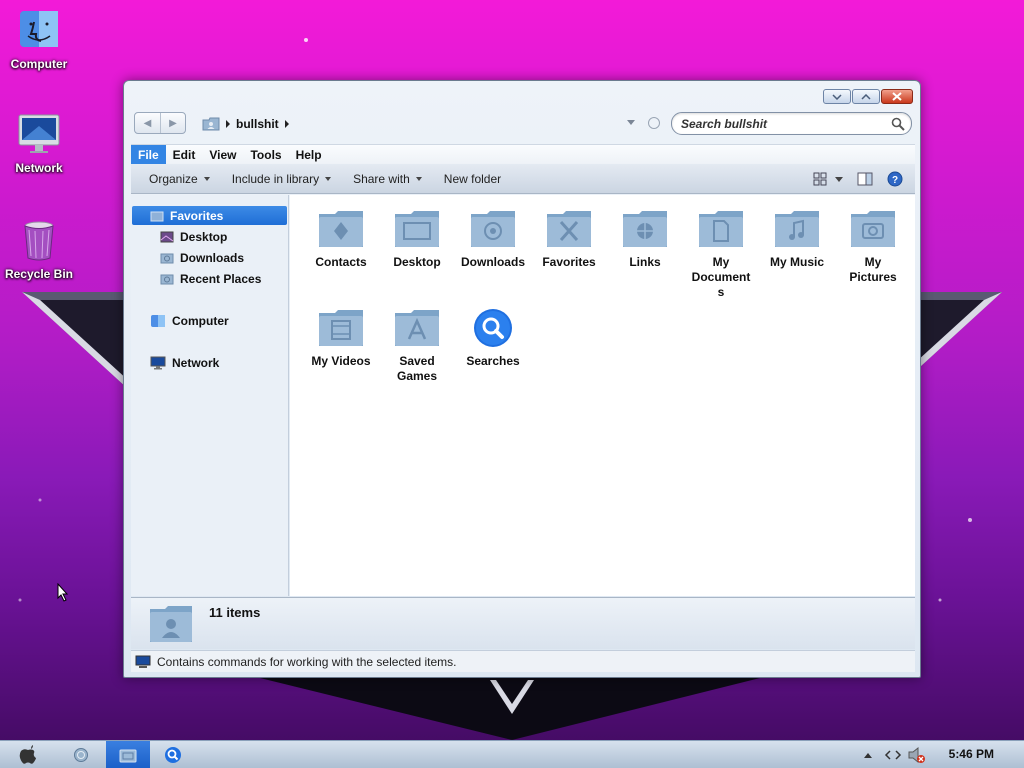  I want to click on globe-icon, so click(81, 755).